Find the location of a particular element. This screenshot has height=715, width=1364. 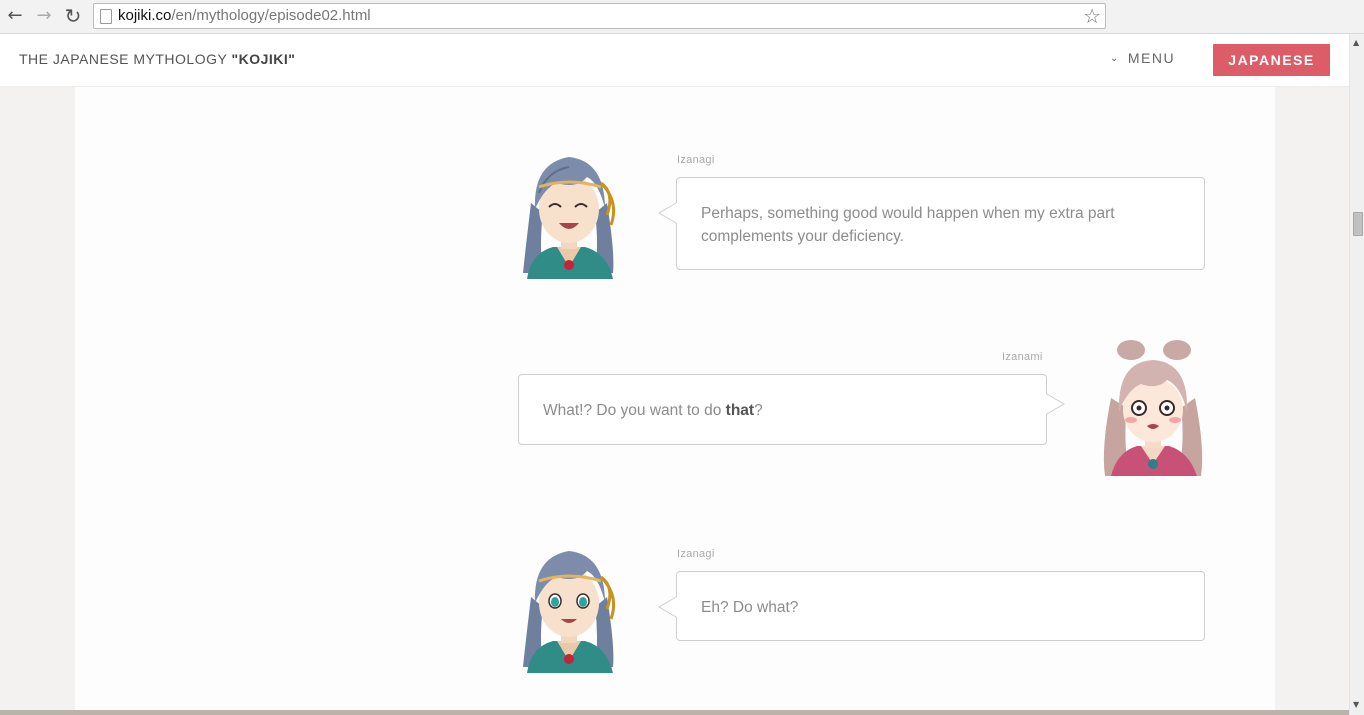

window-bottom-edge is located at coordinates (674, 712).